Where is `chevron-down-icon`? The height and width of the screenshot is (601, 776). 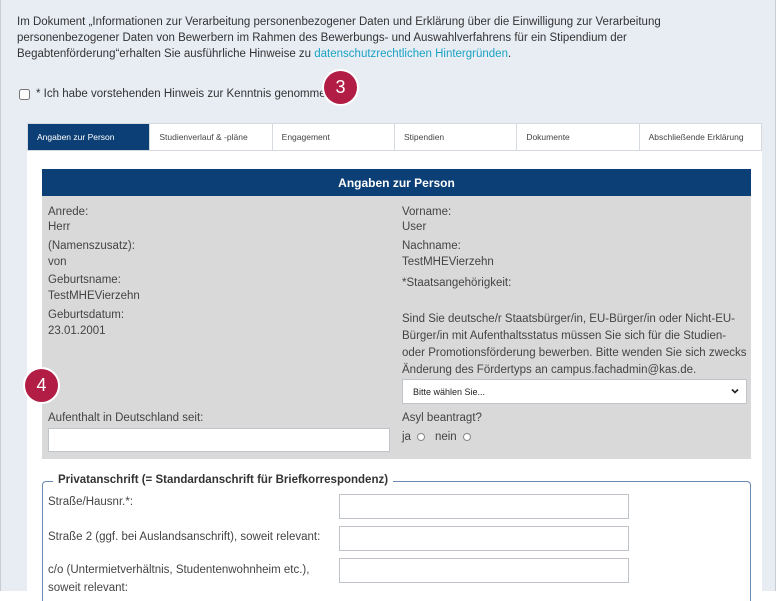 chevron-down-icon is located at coordinates (735, 391).